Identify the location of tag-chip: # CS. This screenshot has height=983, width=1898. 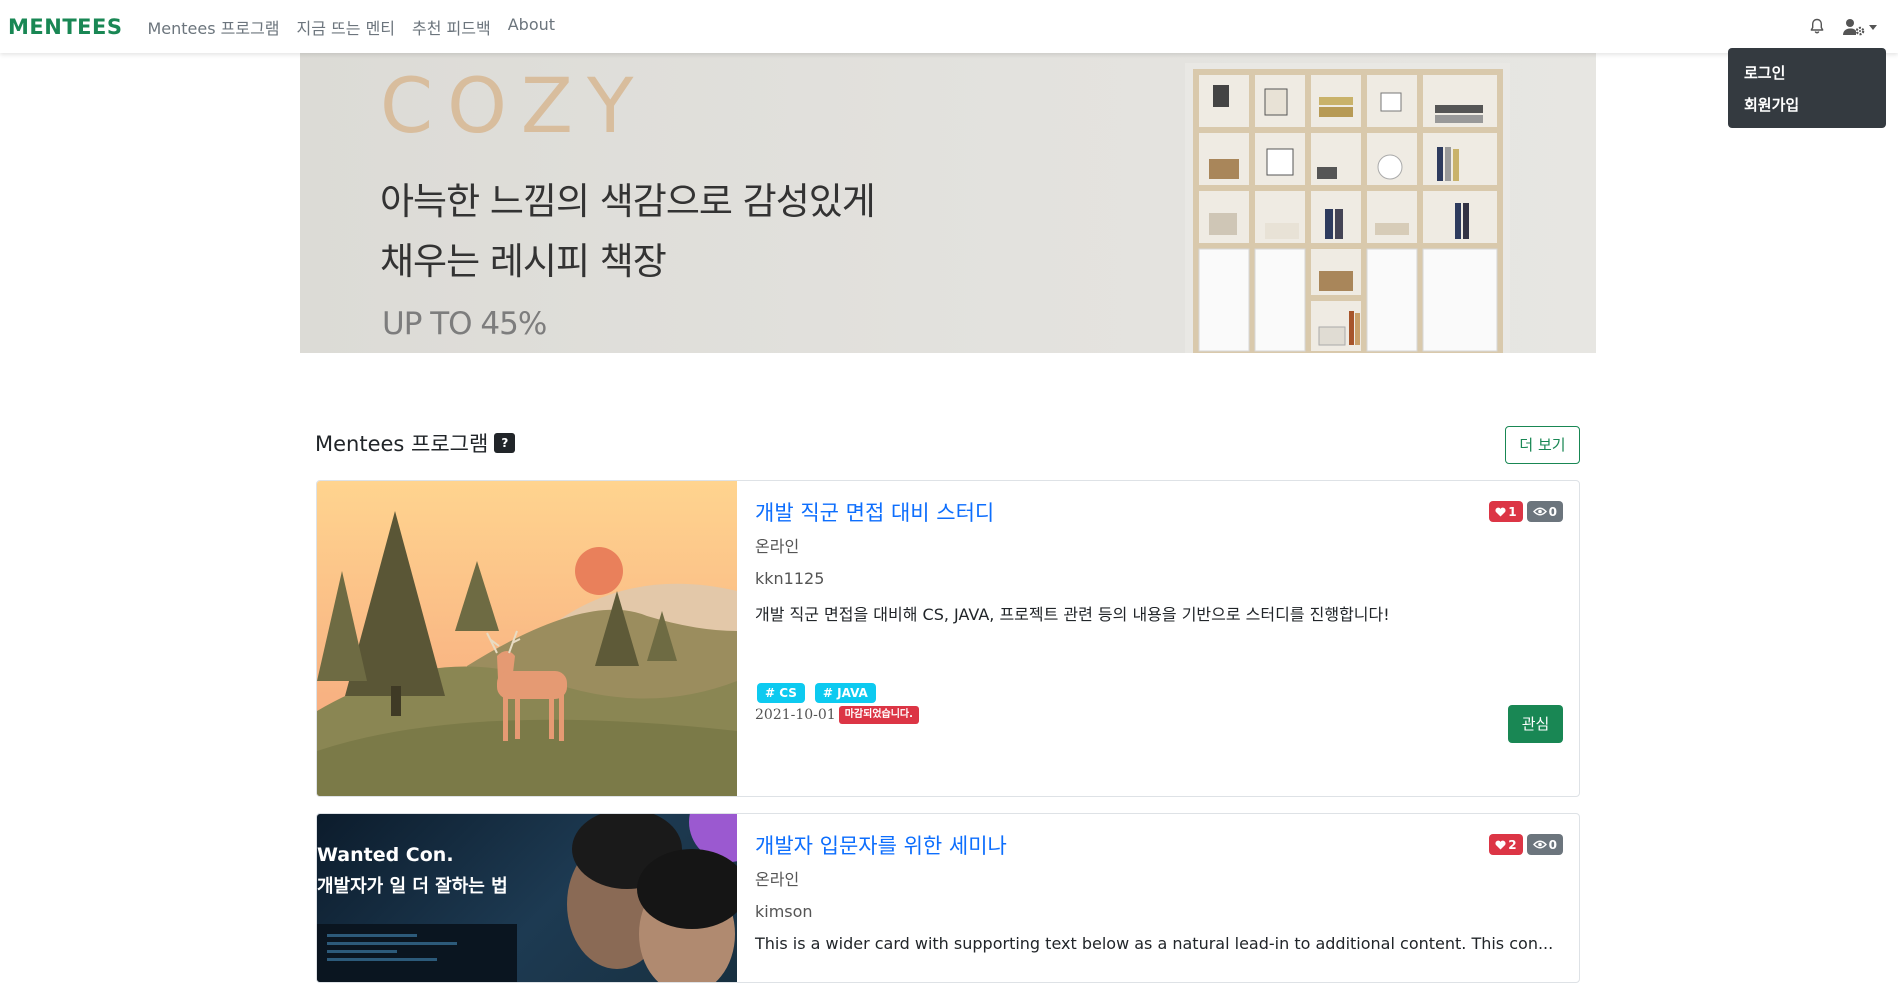
(781, 693).